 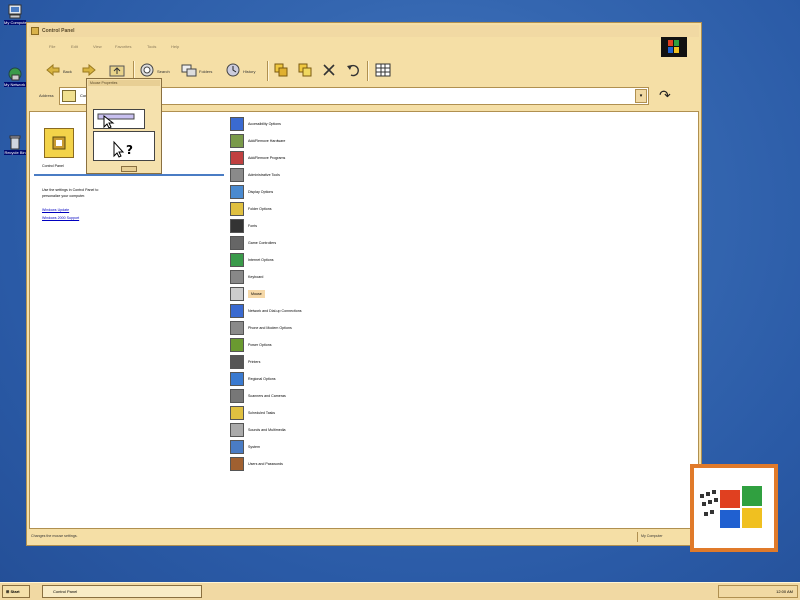 What do you see at coordinates (53, 166) in the screenshot?
I see `pane-title: Control Panel` at bounding box center [53, 166].